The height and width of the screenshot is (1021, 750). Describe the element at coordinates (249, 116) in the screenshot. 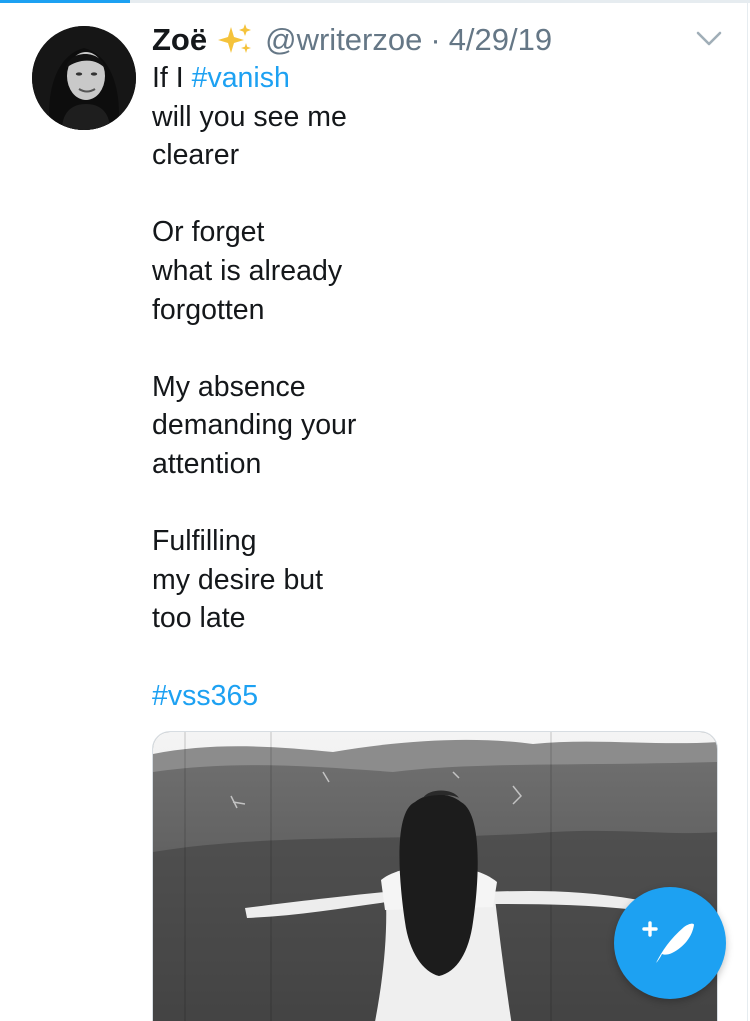

I see `tweet-text-segment: will you see me` at that location.